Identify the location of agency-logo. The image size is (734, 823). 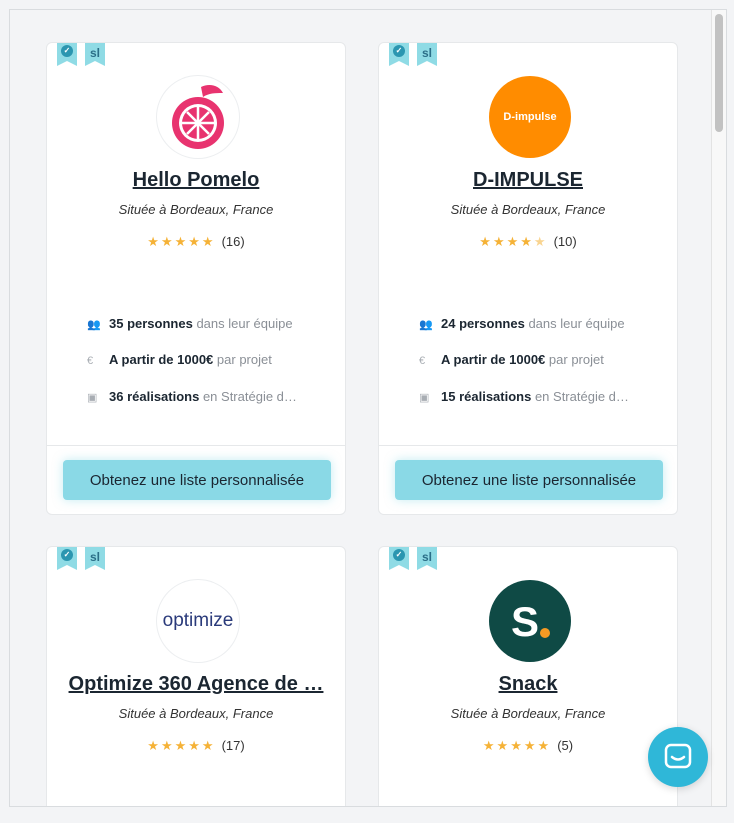
(198, 117).